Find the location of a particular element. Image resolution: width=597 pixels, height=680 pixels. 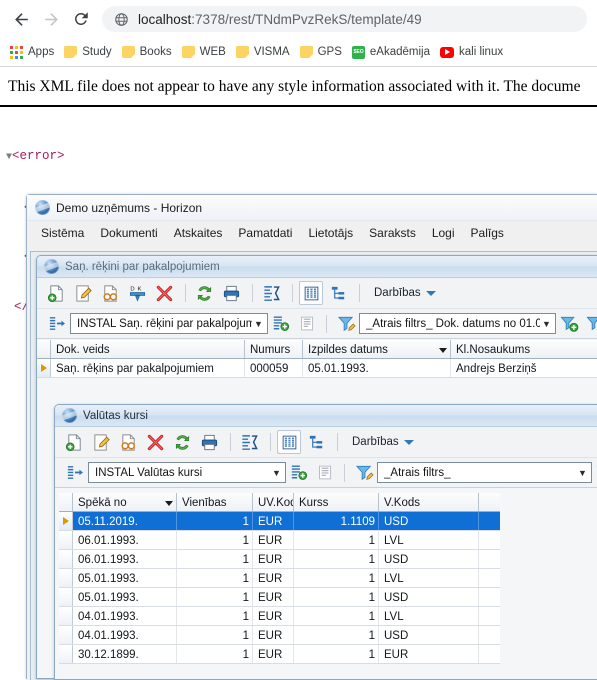

horizon-orb-icon is located at coordinates (51, 266).